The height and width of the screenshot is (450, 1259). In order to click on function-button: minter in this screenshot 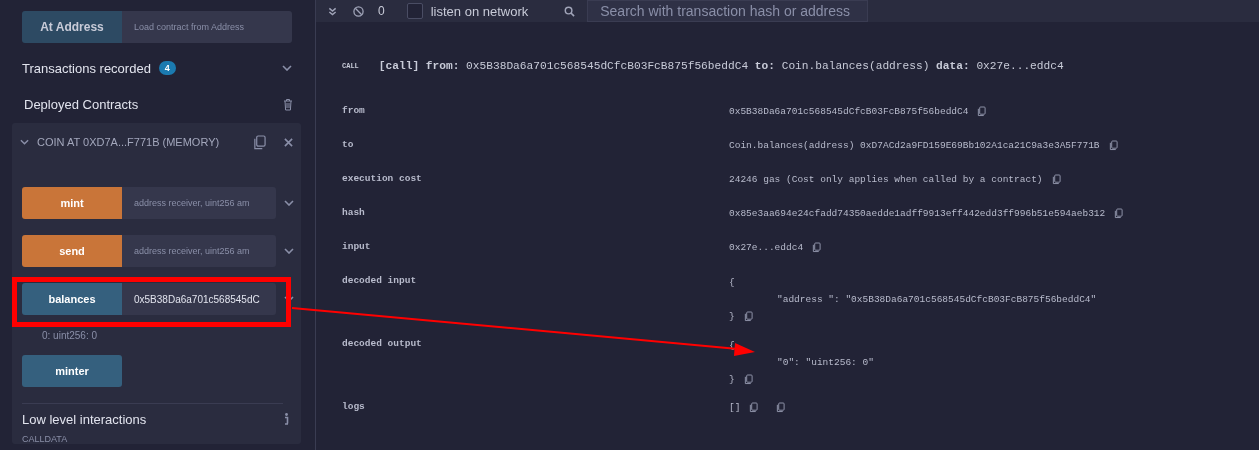, I will do `click(72, 371)`.